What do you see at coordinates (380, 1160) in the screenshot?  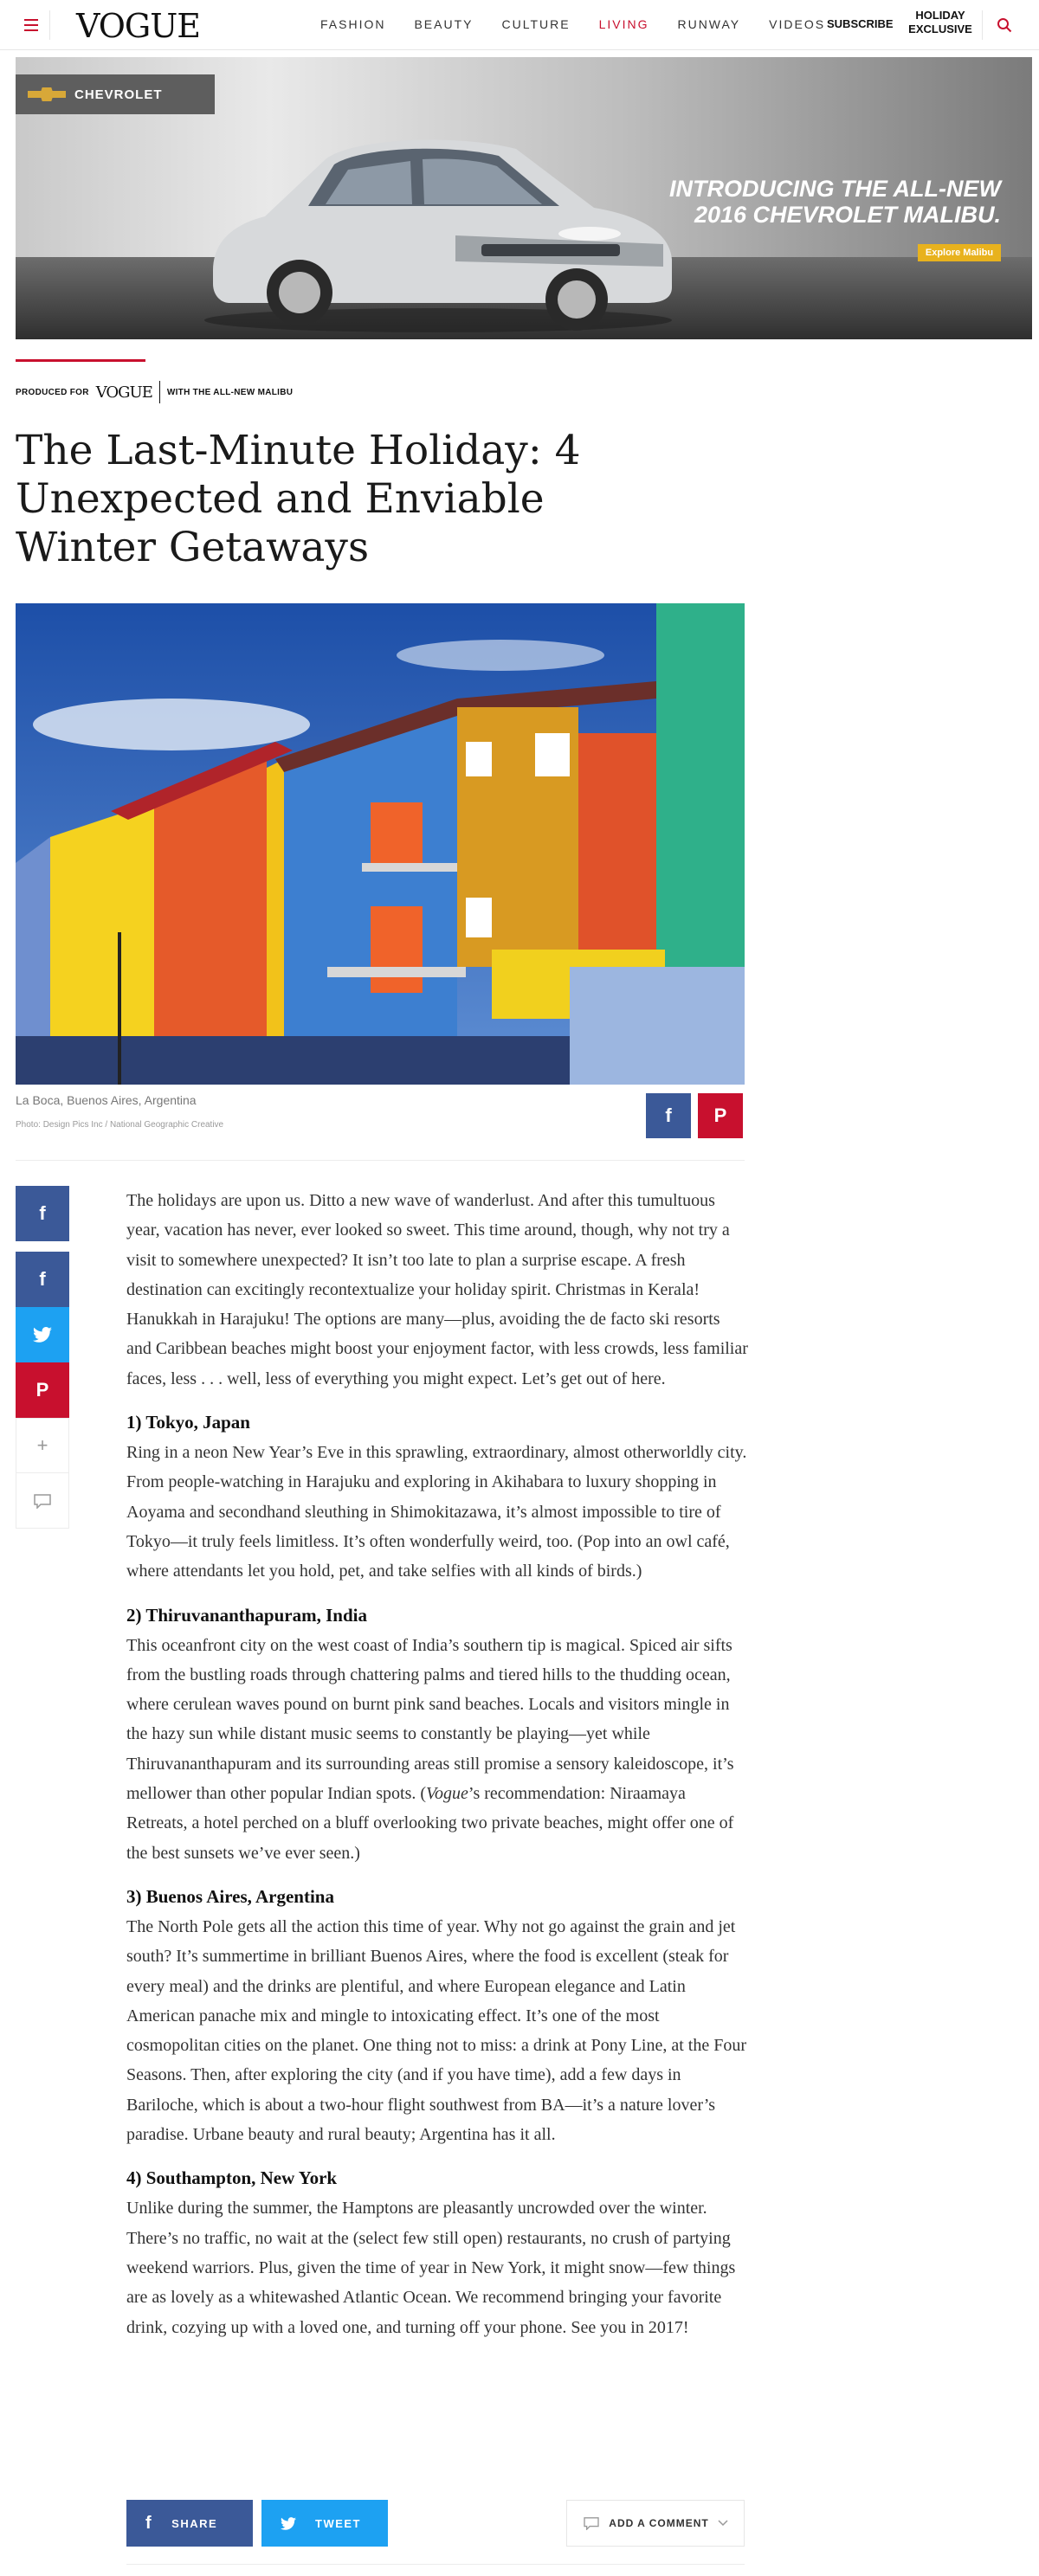 I see `caption-divider` at bounding box center [380, 1160].